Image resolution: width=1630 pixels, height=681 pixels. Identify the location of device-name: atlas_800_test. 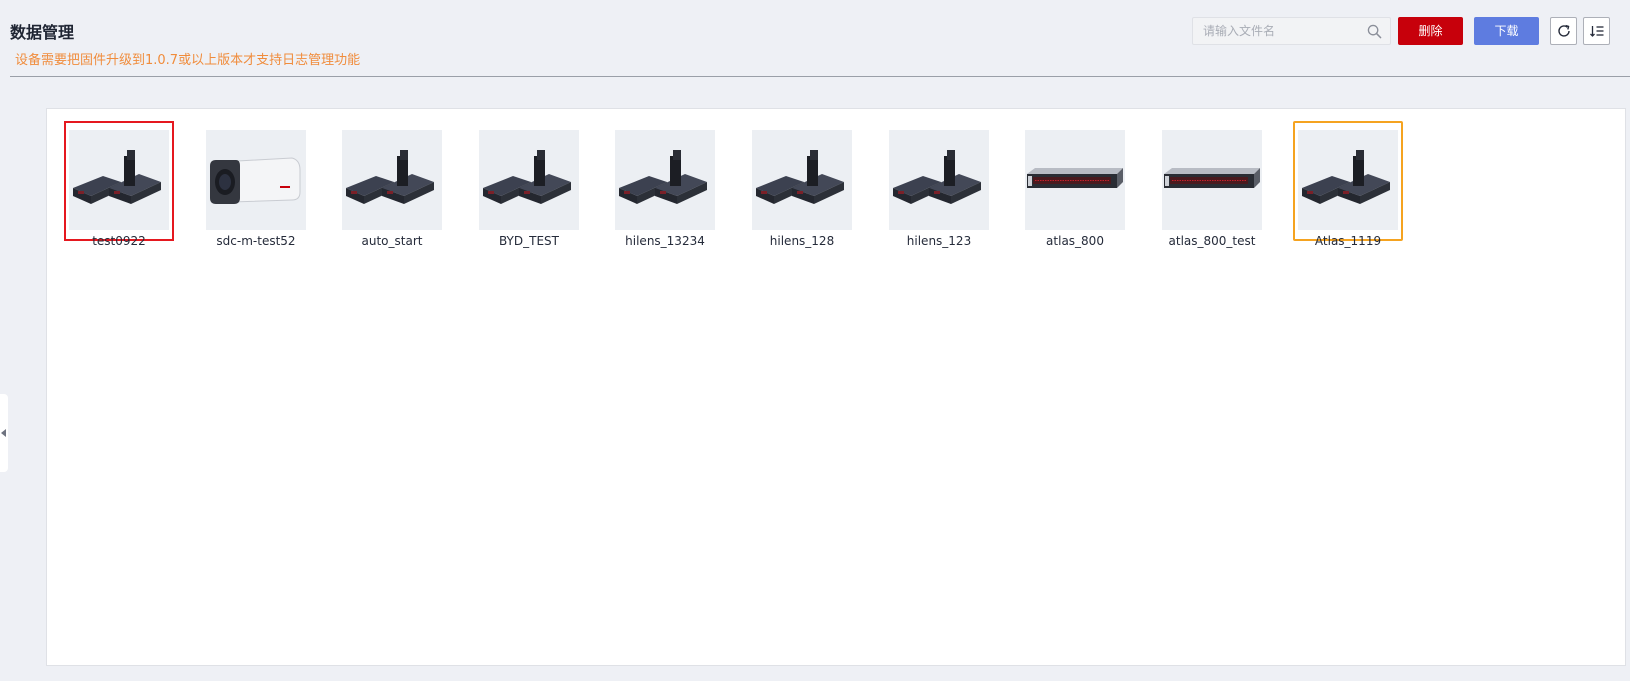
(1212, 241).